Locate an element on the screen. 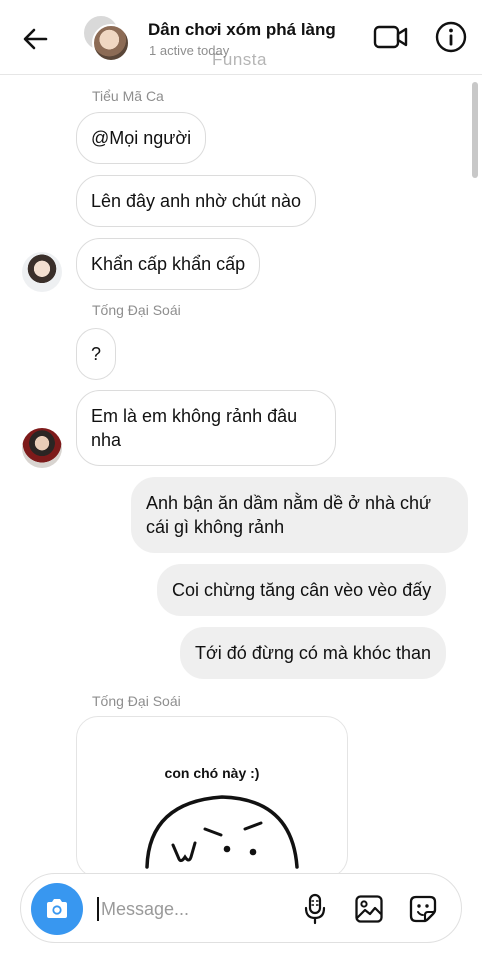 This screenshot has width=482, height=960. sender-name: Tiểu Mã Ca is located at coordinates (128, 96).